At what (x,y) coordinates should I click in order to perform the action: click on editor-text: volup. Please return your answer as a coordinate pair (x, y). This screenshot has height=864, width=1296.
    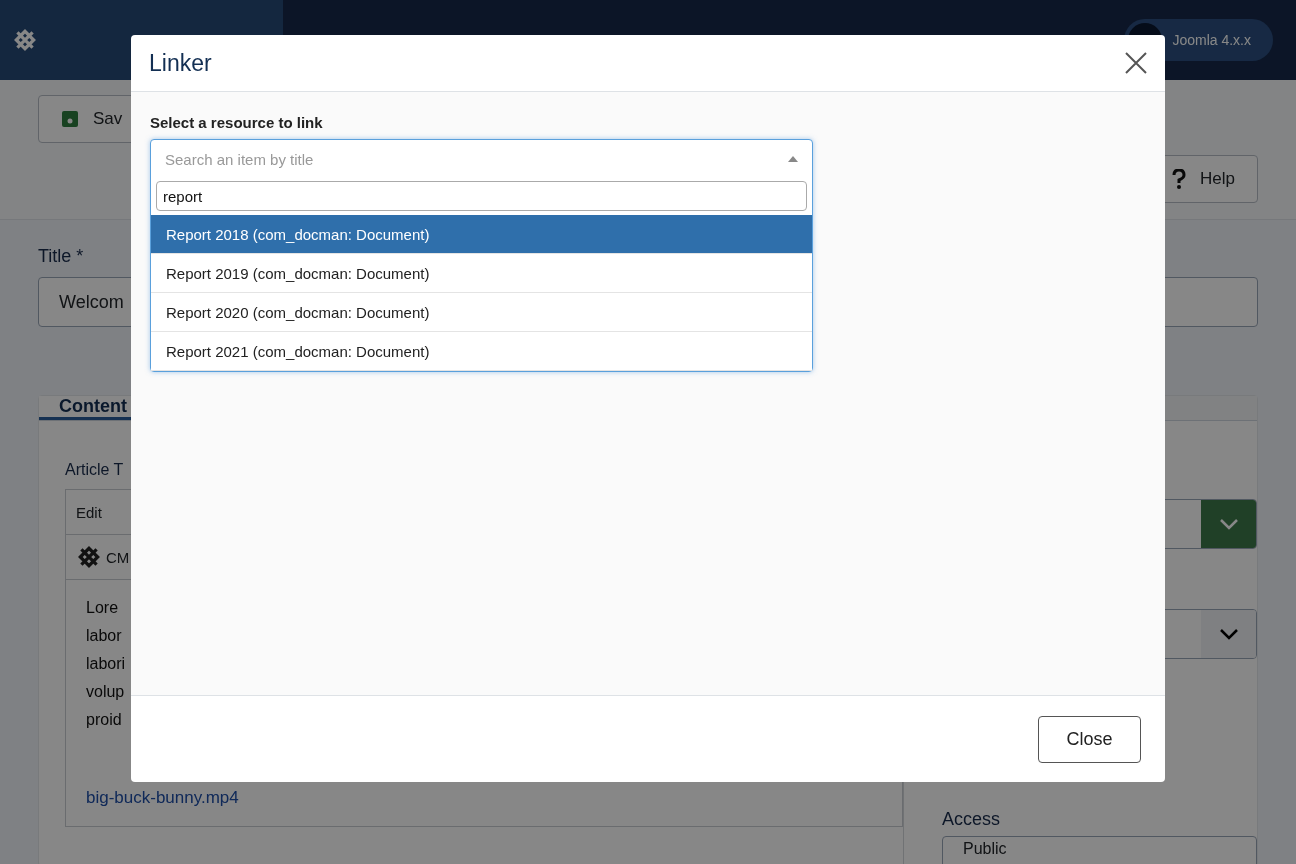
    Looking at the image, I should click on (106, 692).